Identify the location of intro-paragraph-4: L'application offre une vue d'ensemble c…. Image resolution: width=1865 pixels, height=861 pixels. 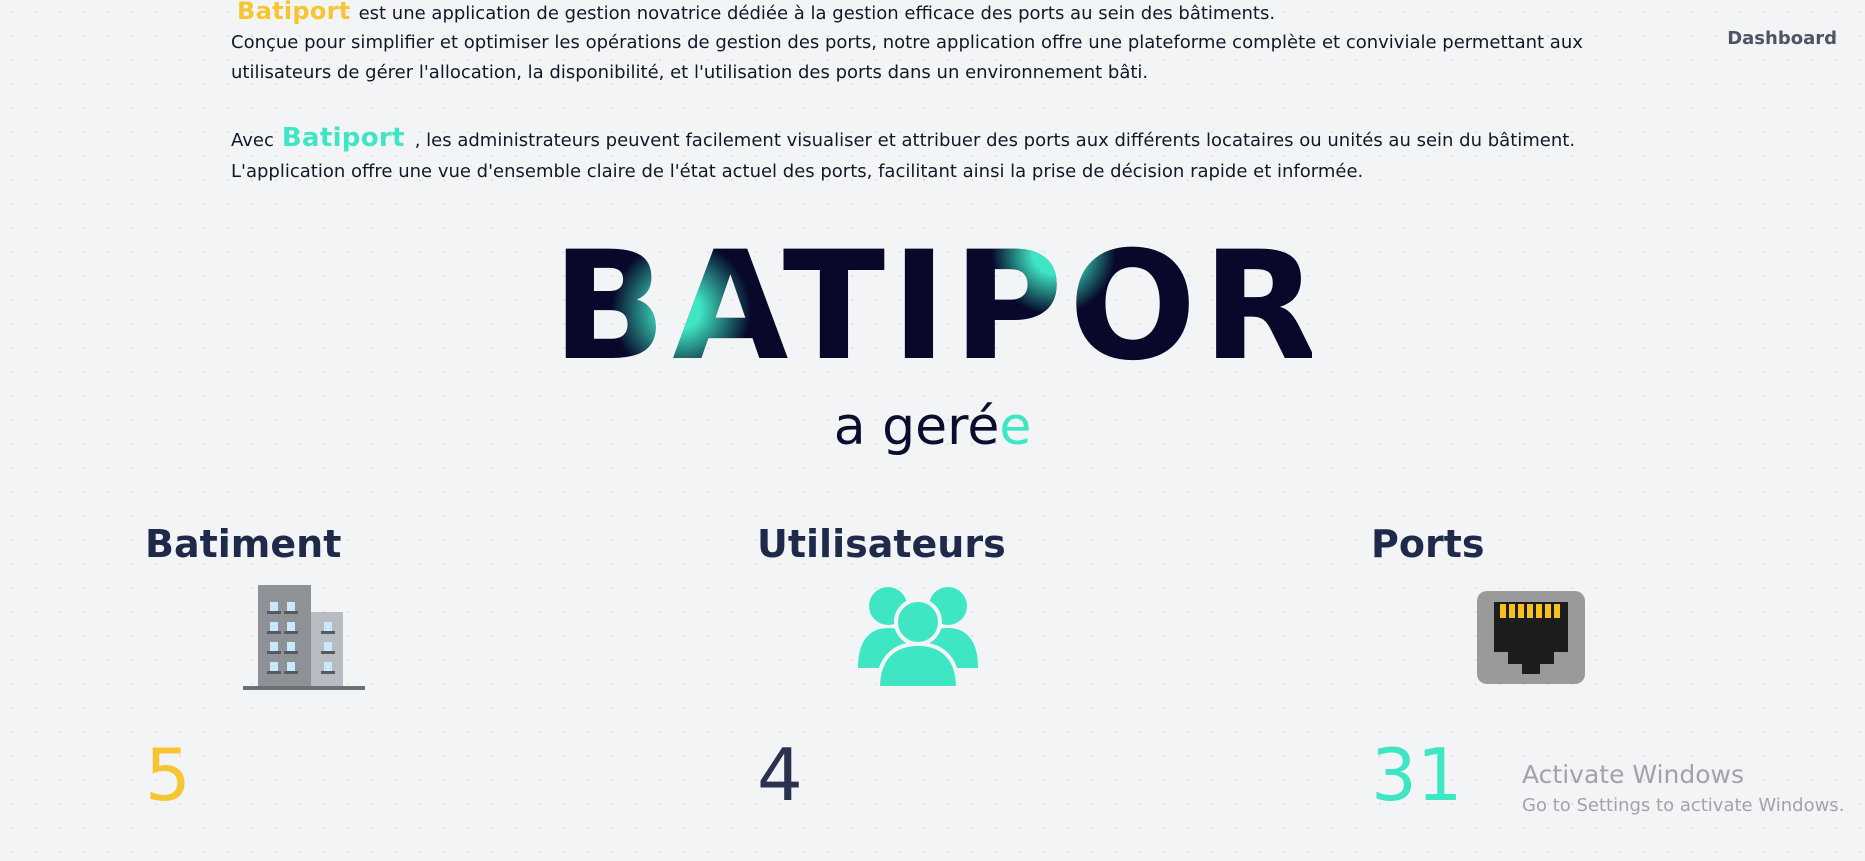
(797, 171).